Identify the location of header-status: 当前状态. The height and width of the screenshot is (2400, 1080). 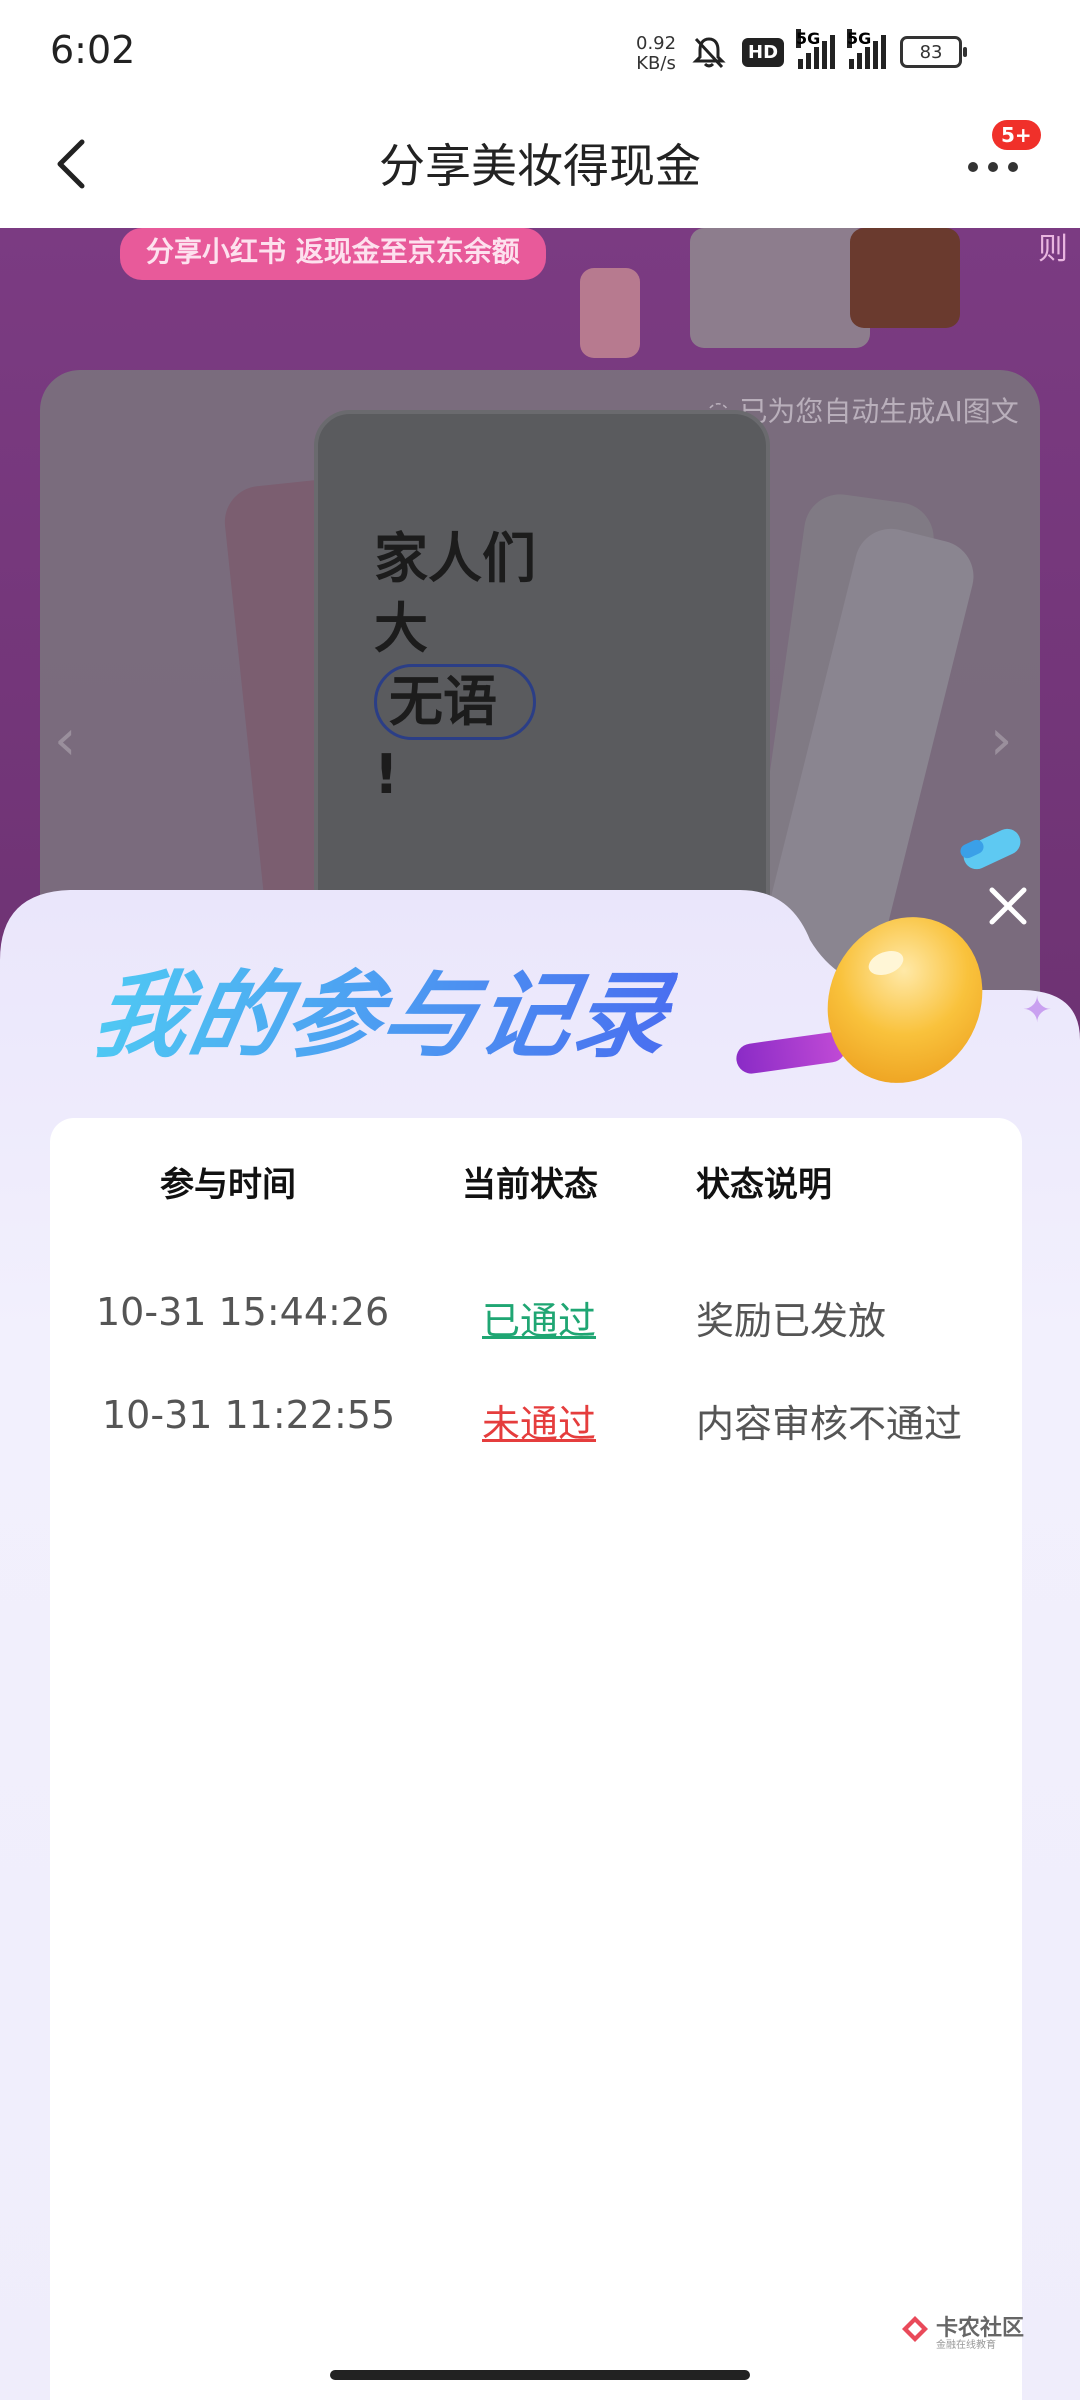
(530, 1185).